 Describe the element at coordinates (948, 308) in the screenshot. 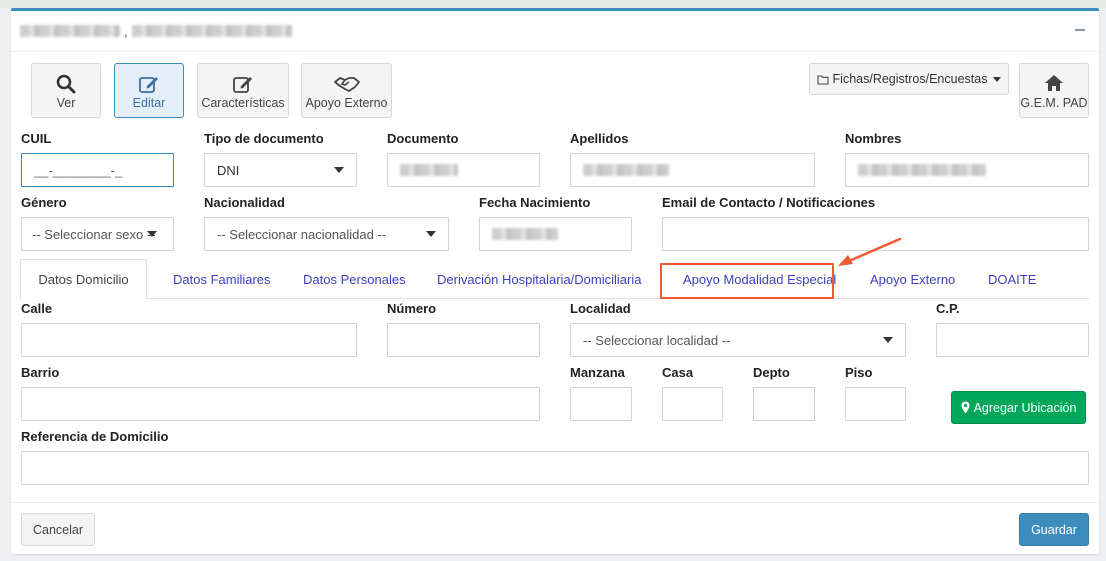

I see `cp-label: C.P.` at that location.